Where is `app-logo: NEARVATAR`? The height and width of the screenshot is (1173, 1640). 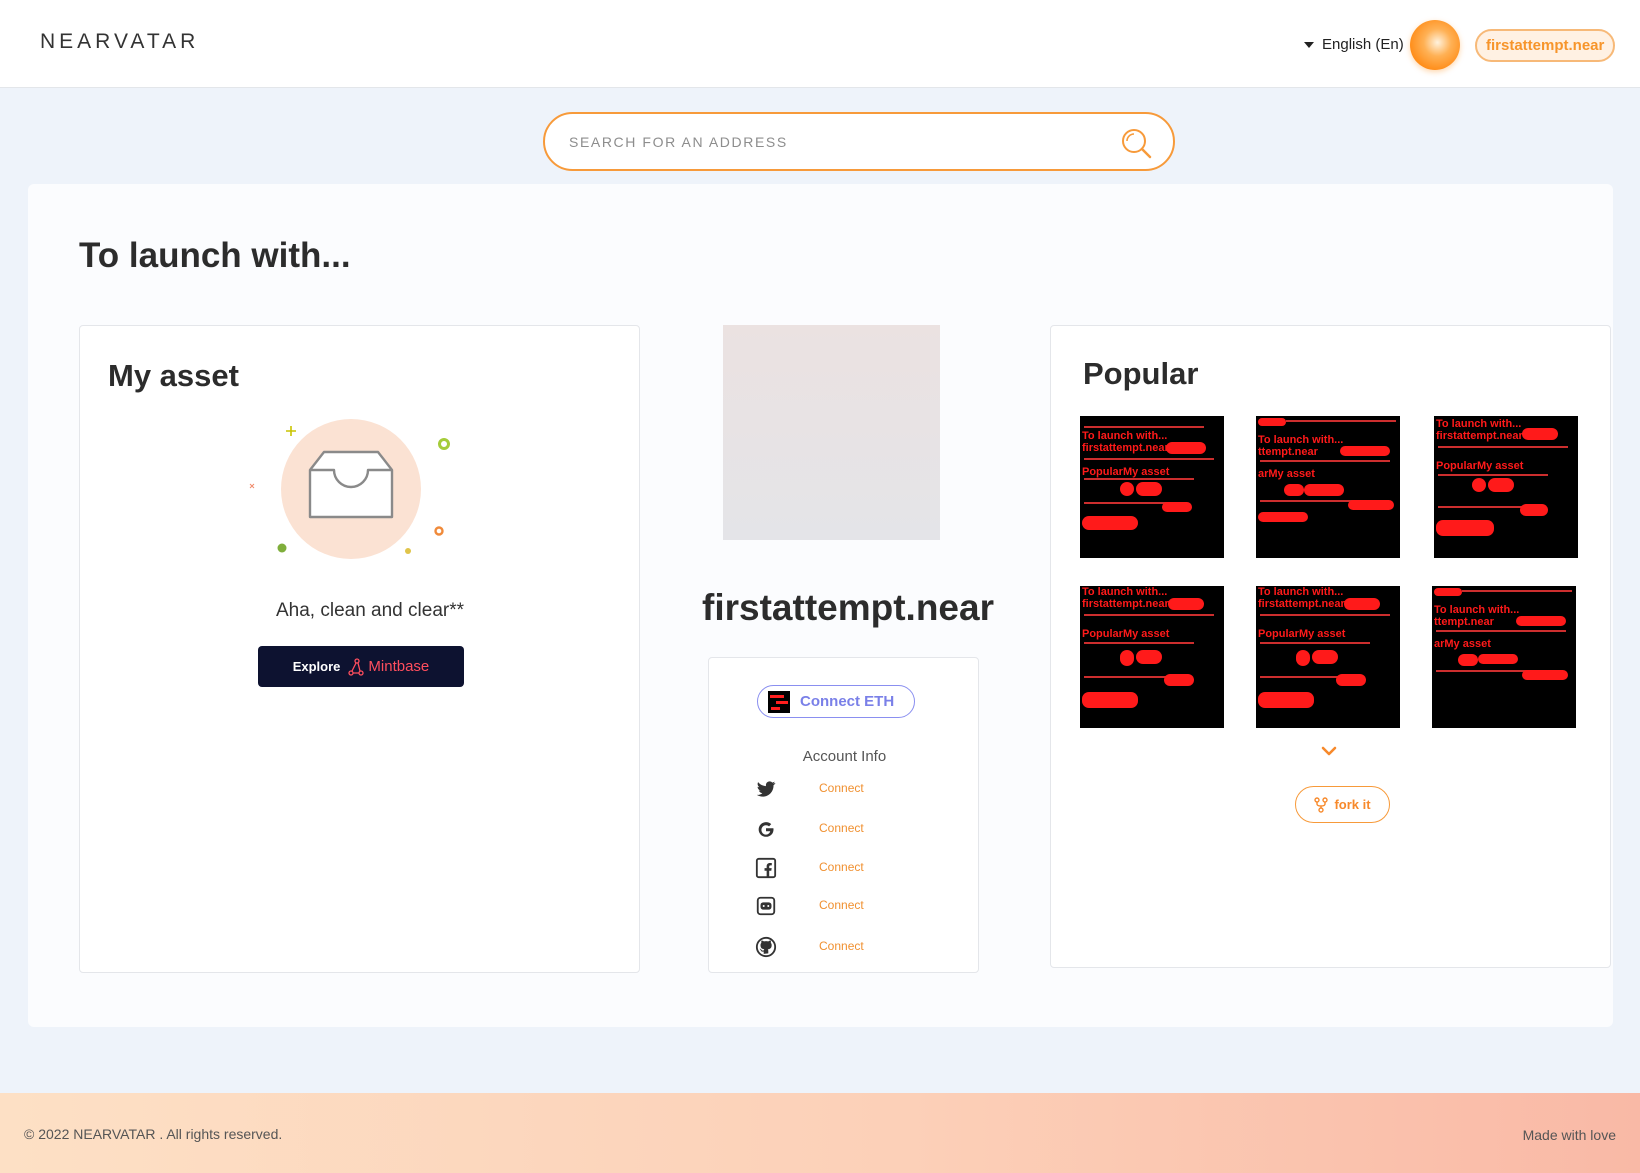 app-logo: NEARVATAR is located at coordinates (119, 42).